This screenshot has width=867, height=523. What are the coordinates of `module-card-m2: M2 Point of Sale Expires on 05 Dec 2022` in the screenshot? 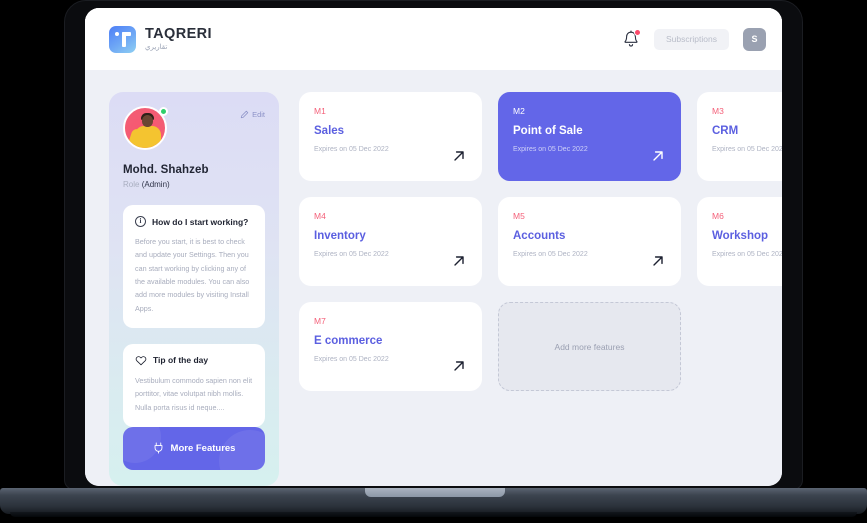 It's located at (589, 136).